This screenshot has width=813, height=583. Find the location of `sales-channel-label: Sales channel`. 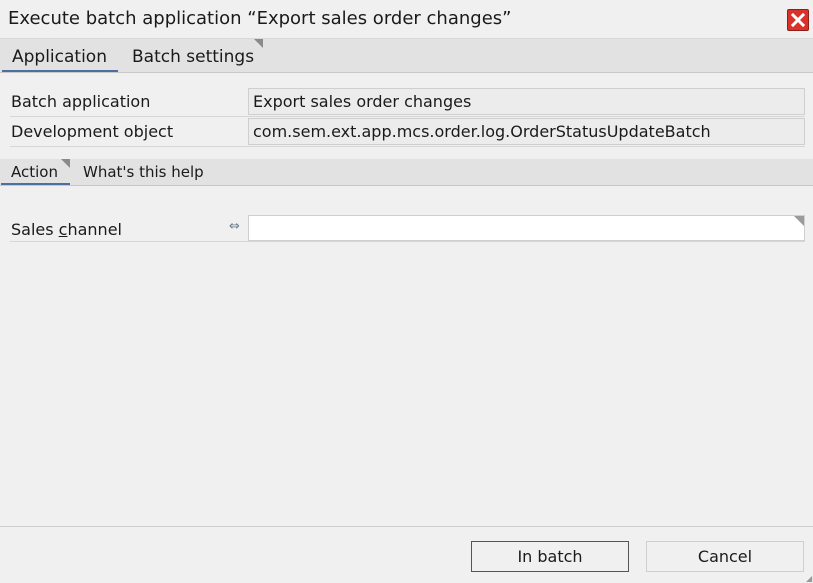

sales-channel-label: Sales channel is located at coordinates (66, 229).